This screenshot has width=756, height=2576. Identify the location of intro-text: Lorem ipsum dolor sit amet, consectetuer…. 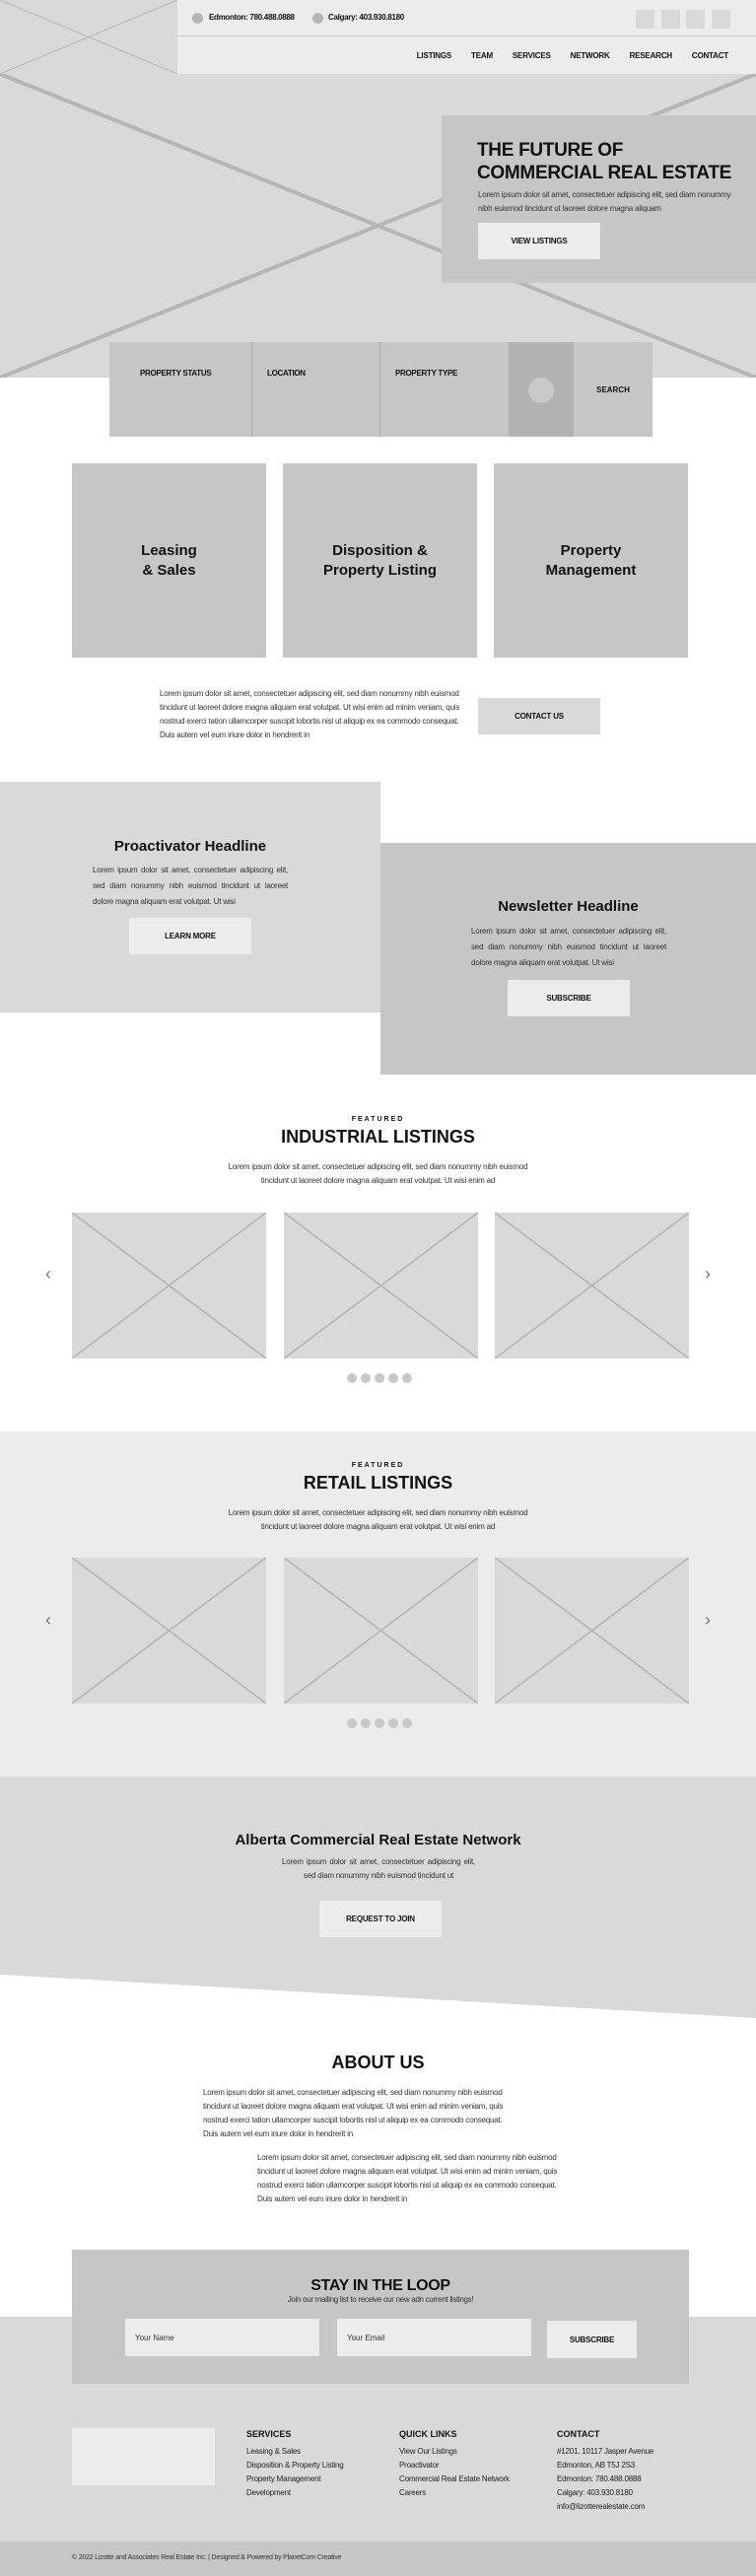
(310, 714).